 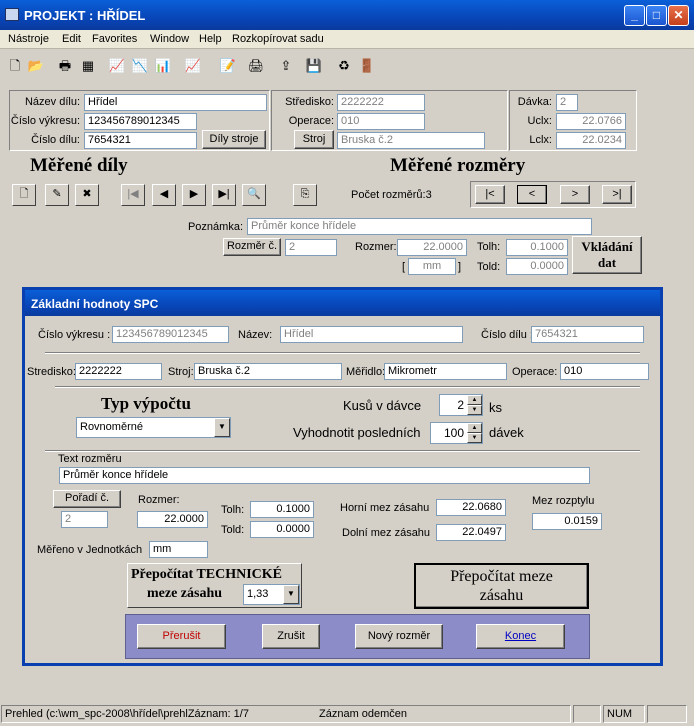 What do you see at coordinates (567, 521) in the screenshot?
I see `mez-rozptylu-field: 0.0159` at bounding box center [567, 521].